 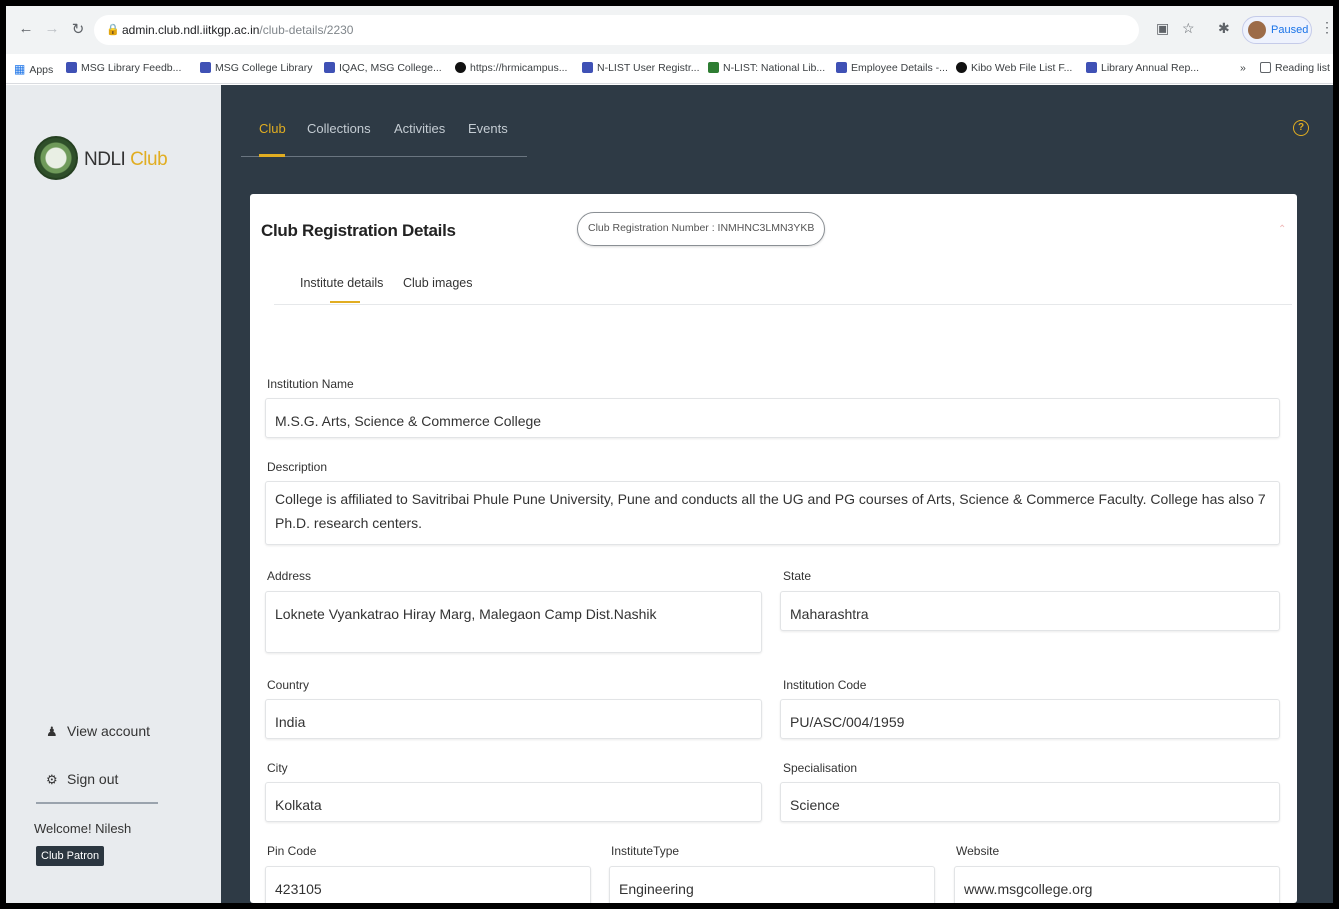 What do you see at coordinates (797, 576) in the screenshot?
I see `state-label: State` at bounding box center [797, 576].